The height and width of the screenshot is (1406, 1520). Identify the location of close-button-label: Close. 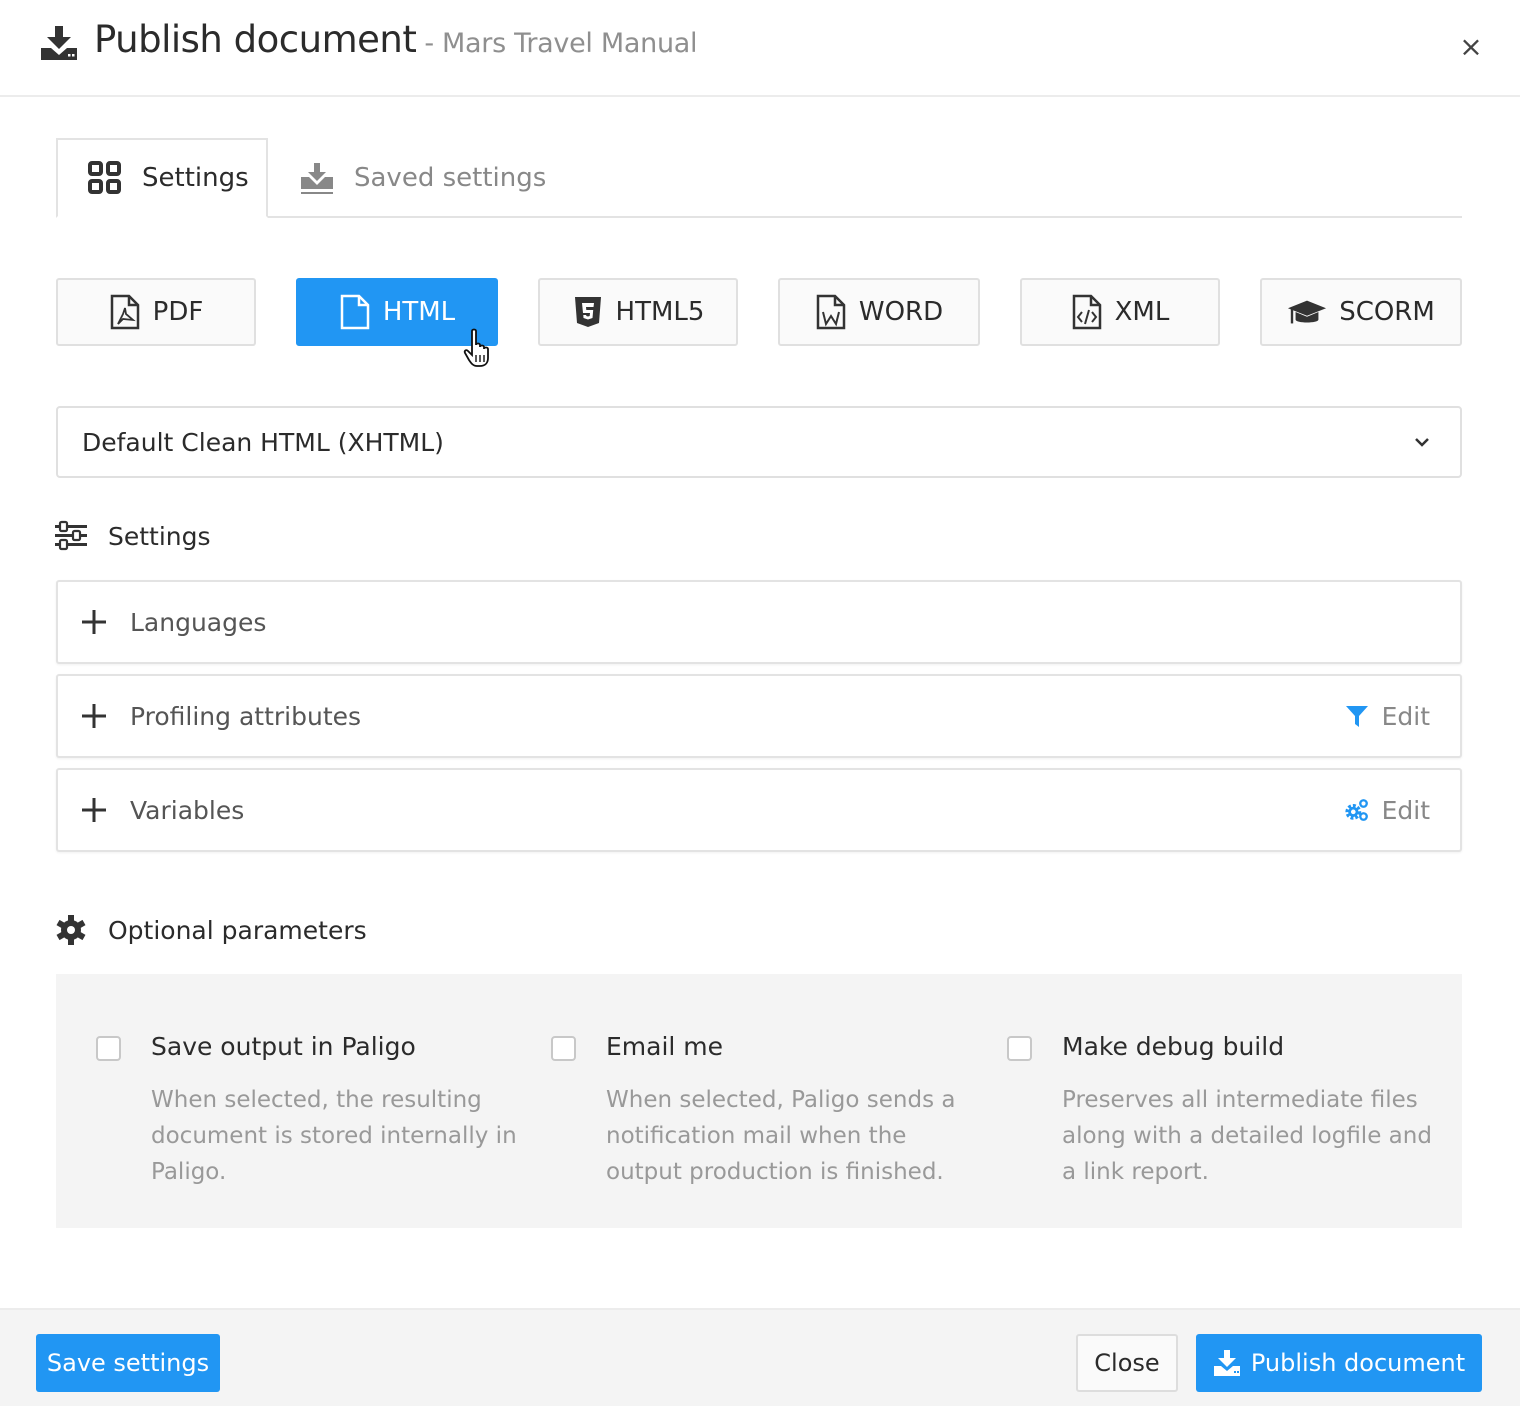
(1127, 1363).